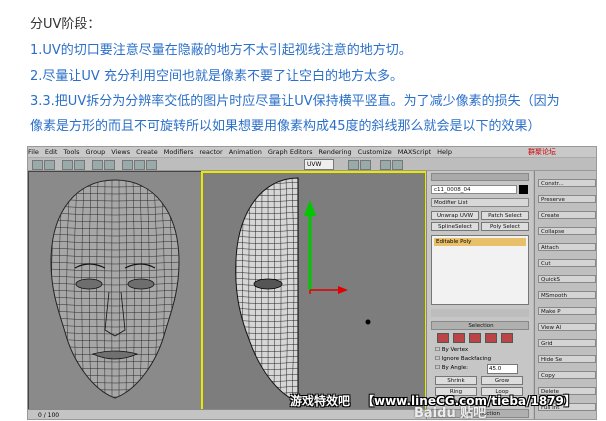 The image size is (606, 421). Describe the element at coordinates (397, 165) in the screenshot. I see `render-icon` at that location.